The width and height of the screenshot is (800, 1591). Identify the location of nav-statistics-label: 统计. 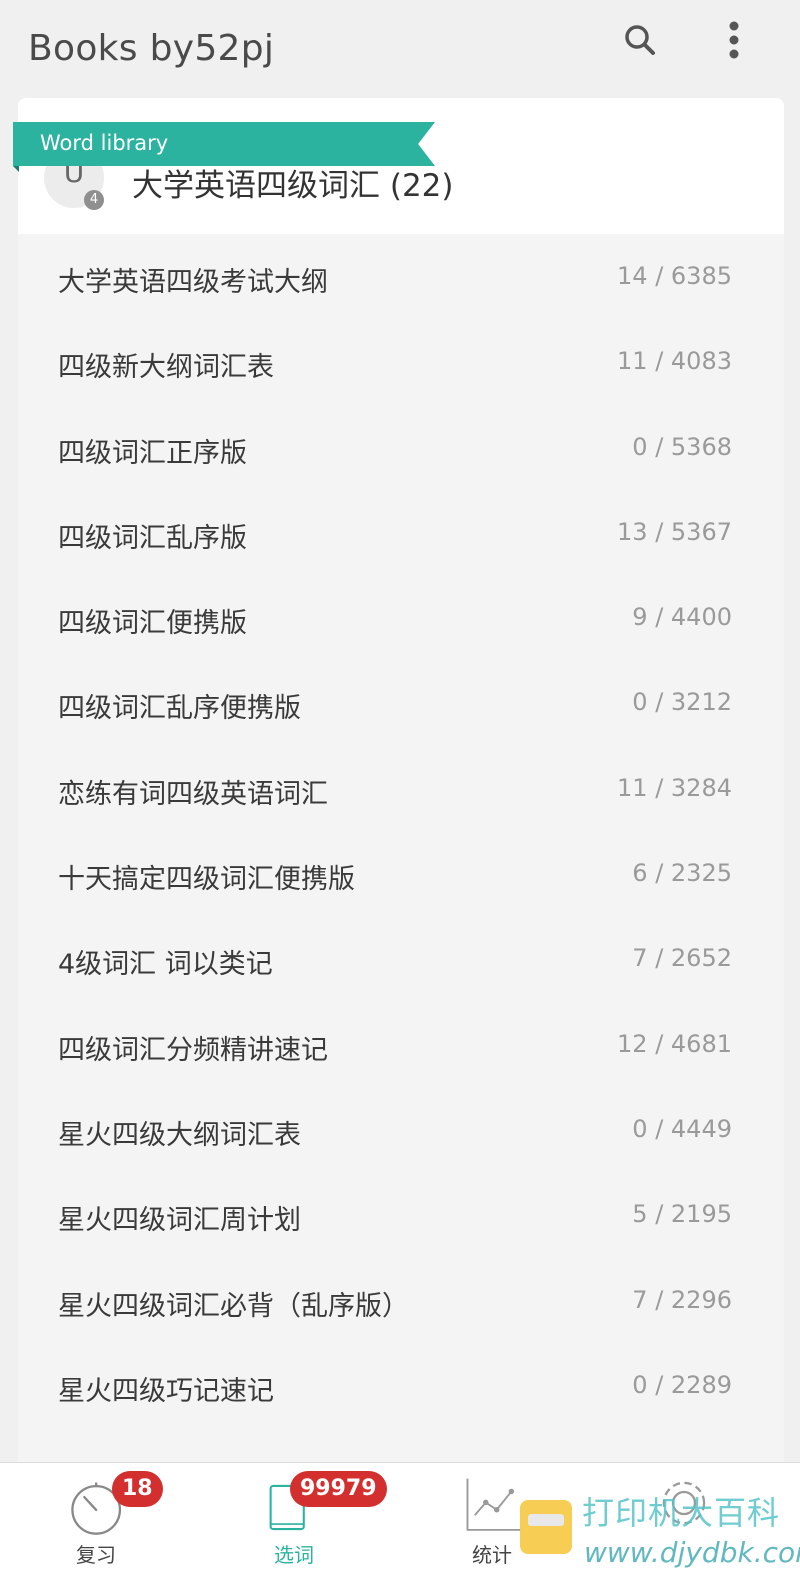
(492, 1555).